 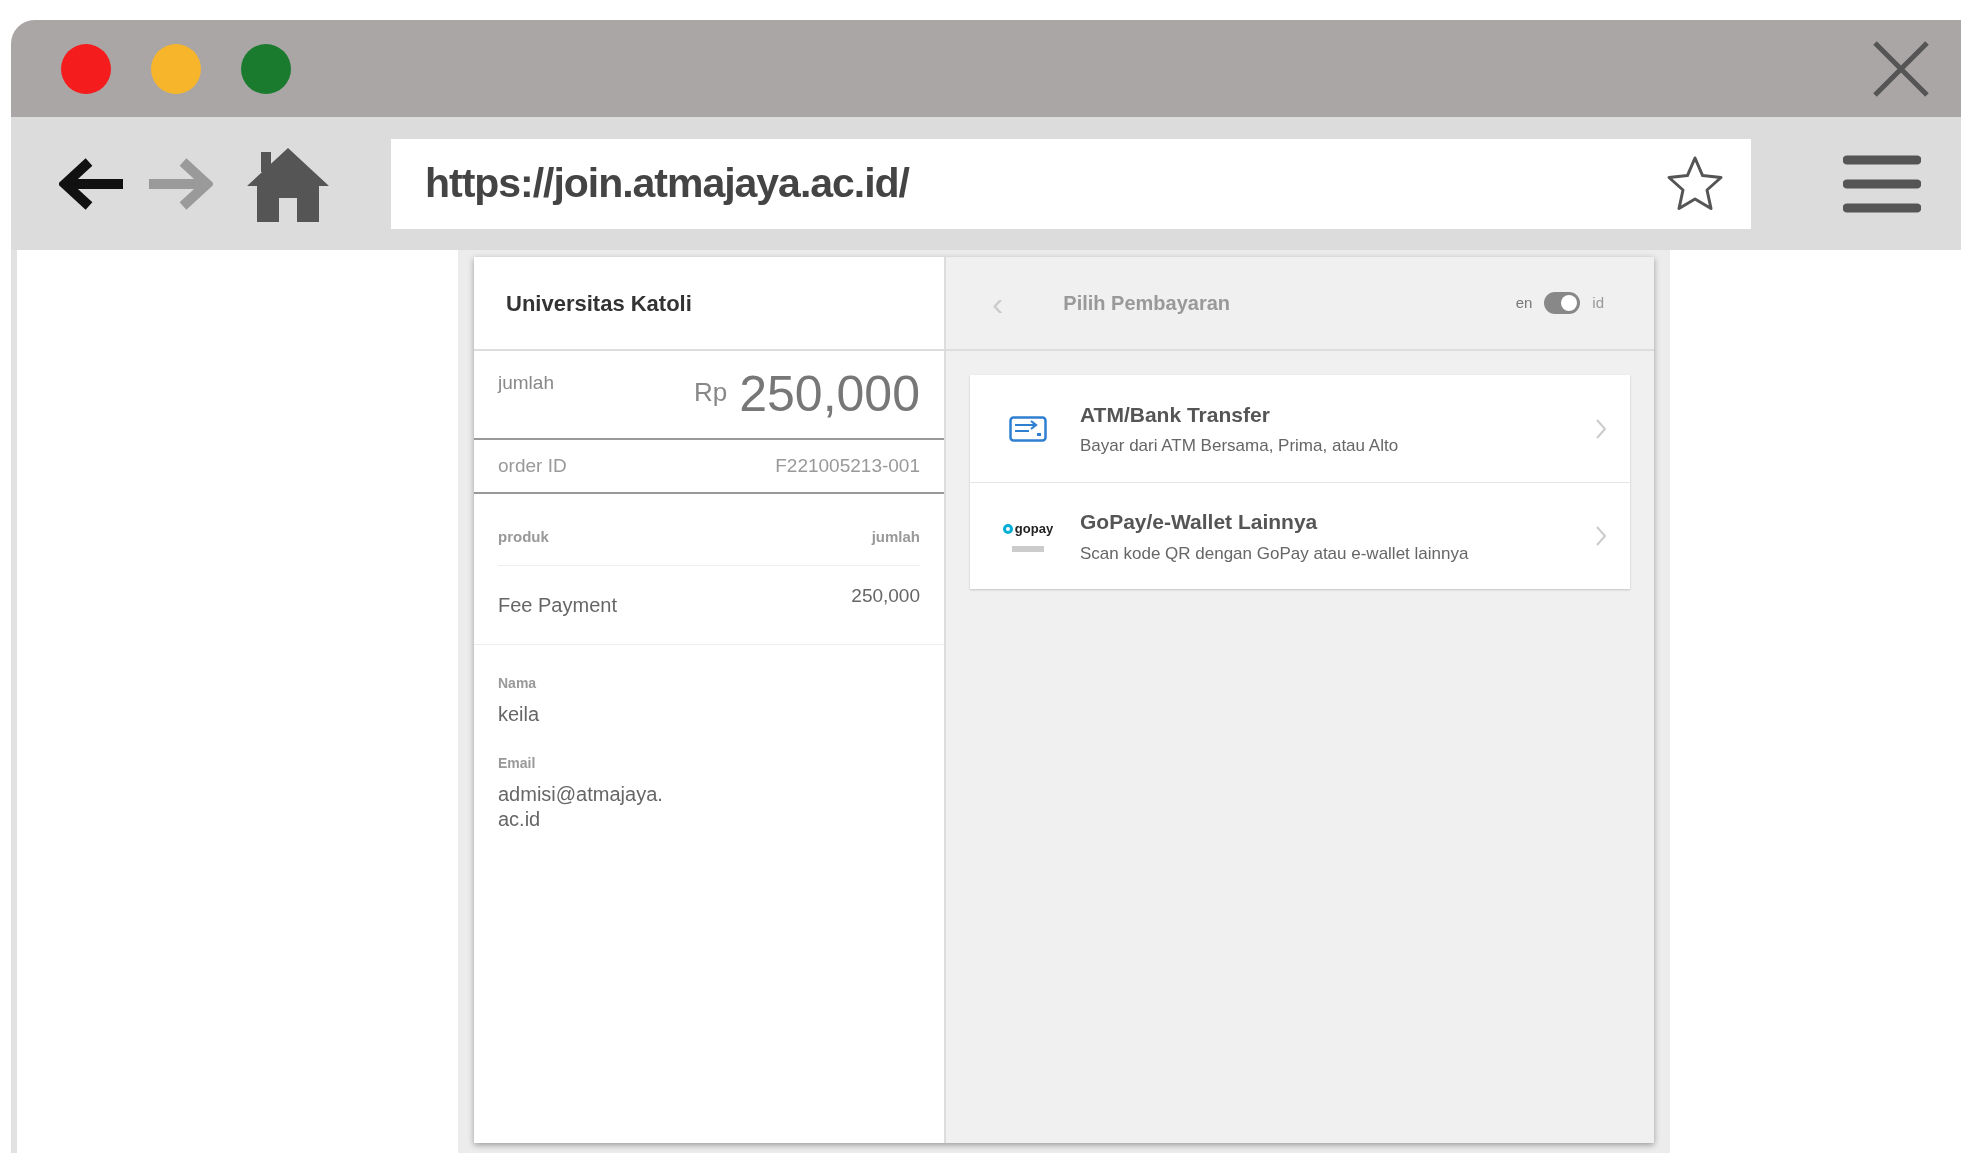 I want to click on field-label: Nama, so click(x=518, y=683).